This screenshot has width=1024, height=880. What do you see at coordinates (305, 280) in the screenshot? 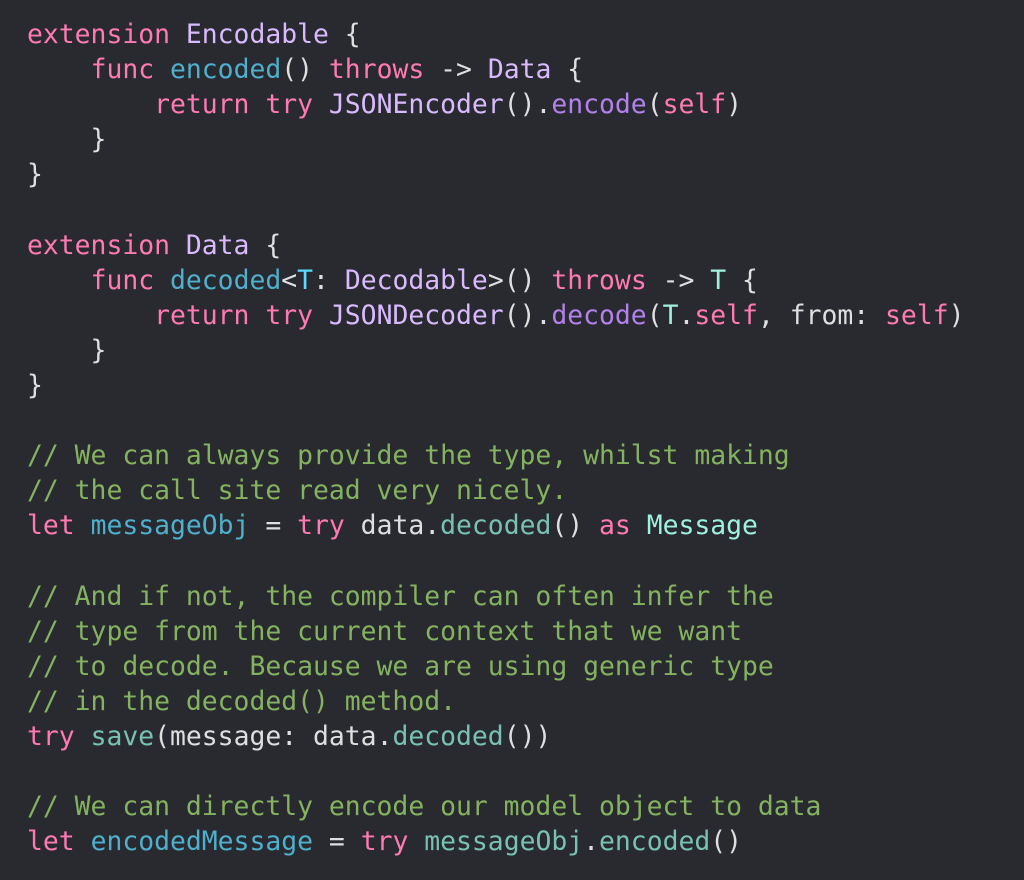
I see `type-parameter-token: T` at bounding box center [305, 280].